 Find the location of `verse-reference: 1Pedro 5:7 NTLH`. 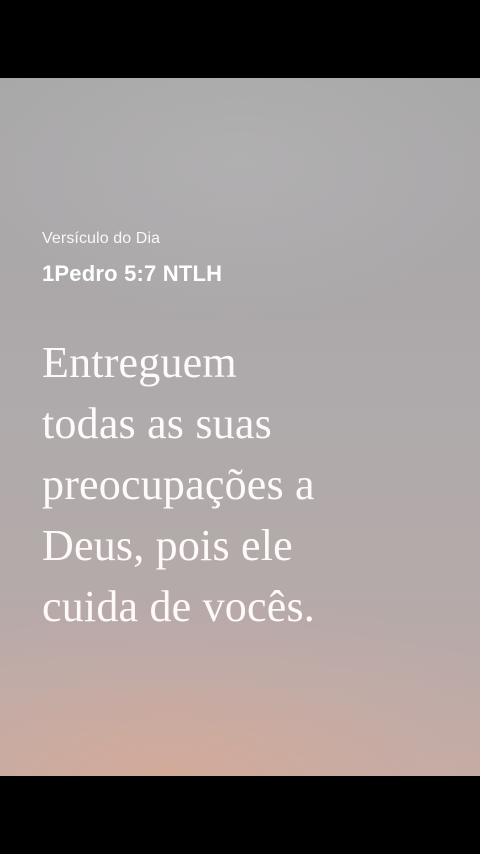

verse-reference: 1Pedro 5:7 NTLH is located at coordinates (132, 274).